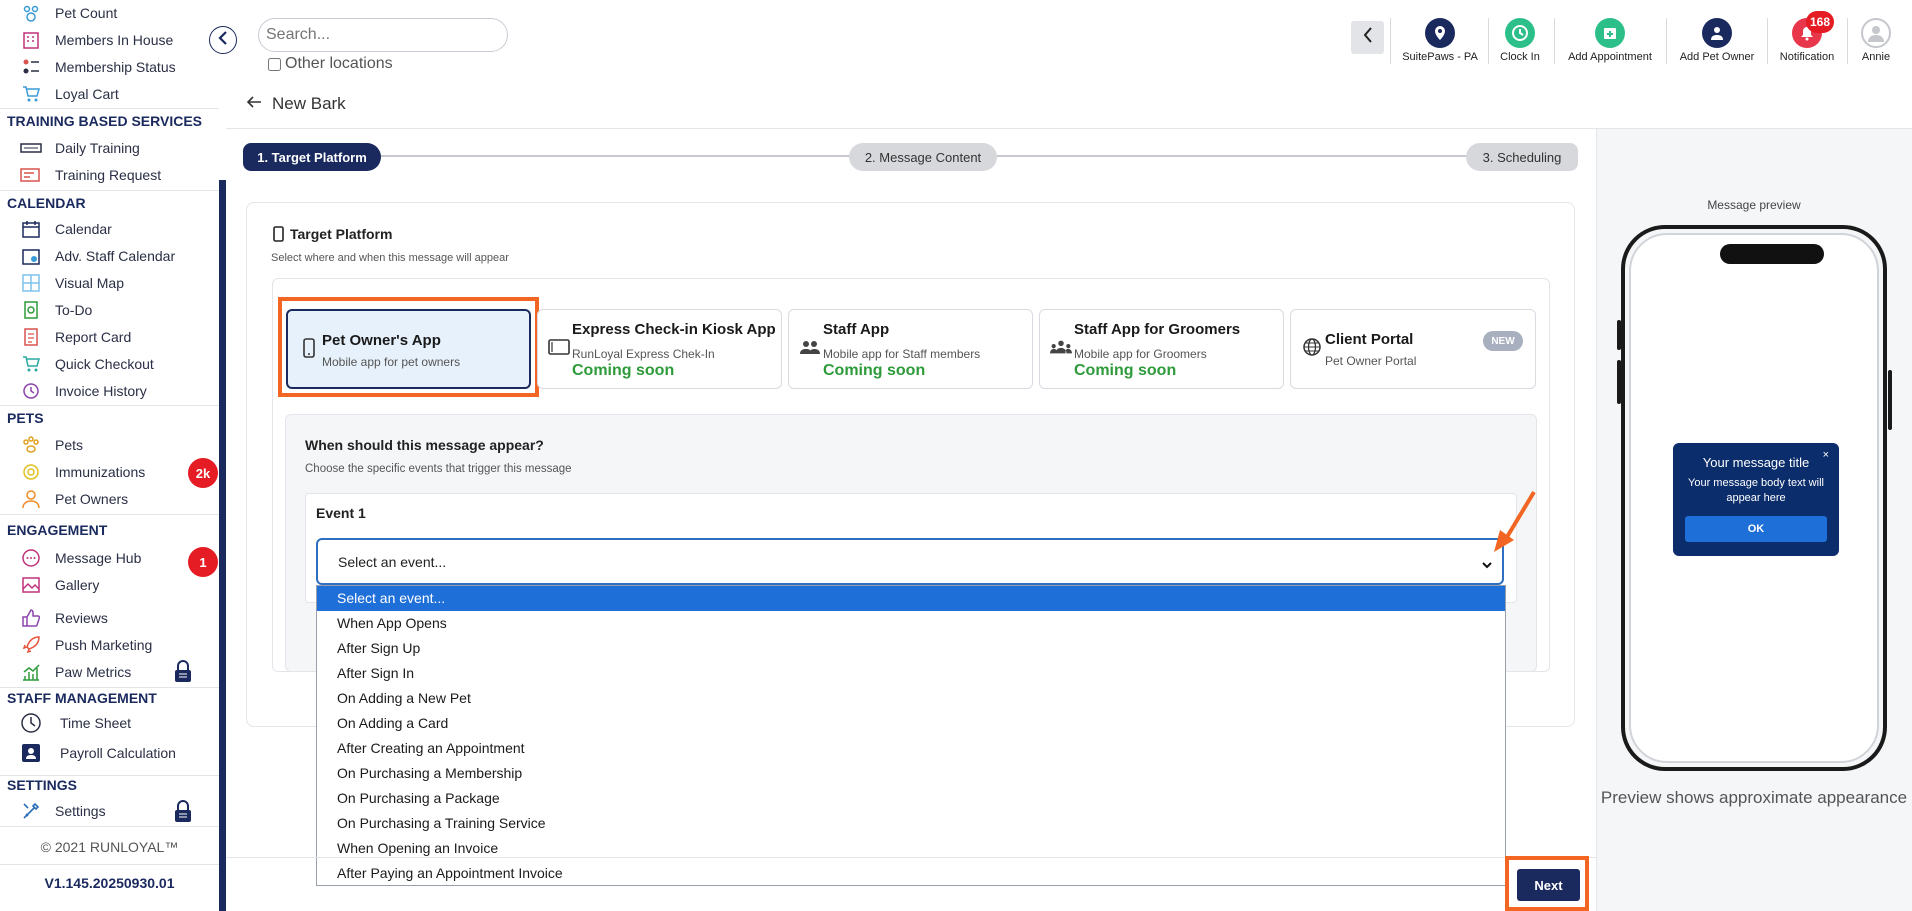 Image resolution: width=1912 pixels, height=911 pixels. I want to click on sidebar-item-report-card: Report Card, so click(75, 337).